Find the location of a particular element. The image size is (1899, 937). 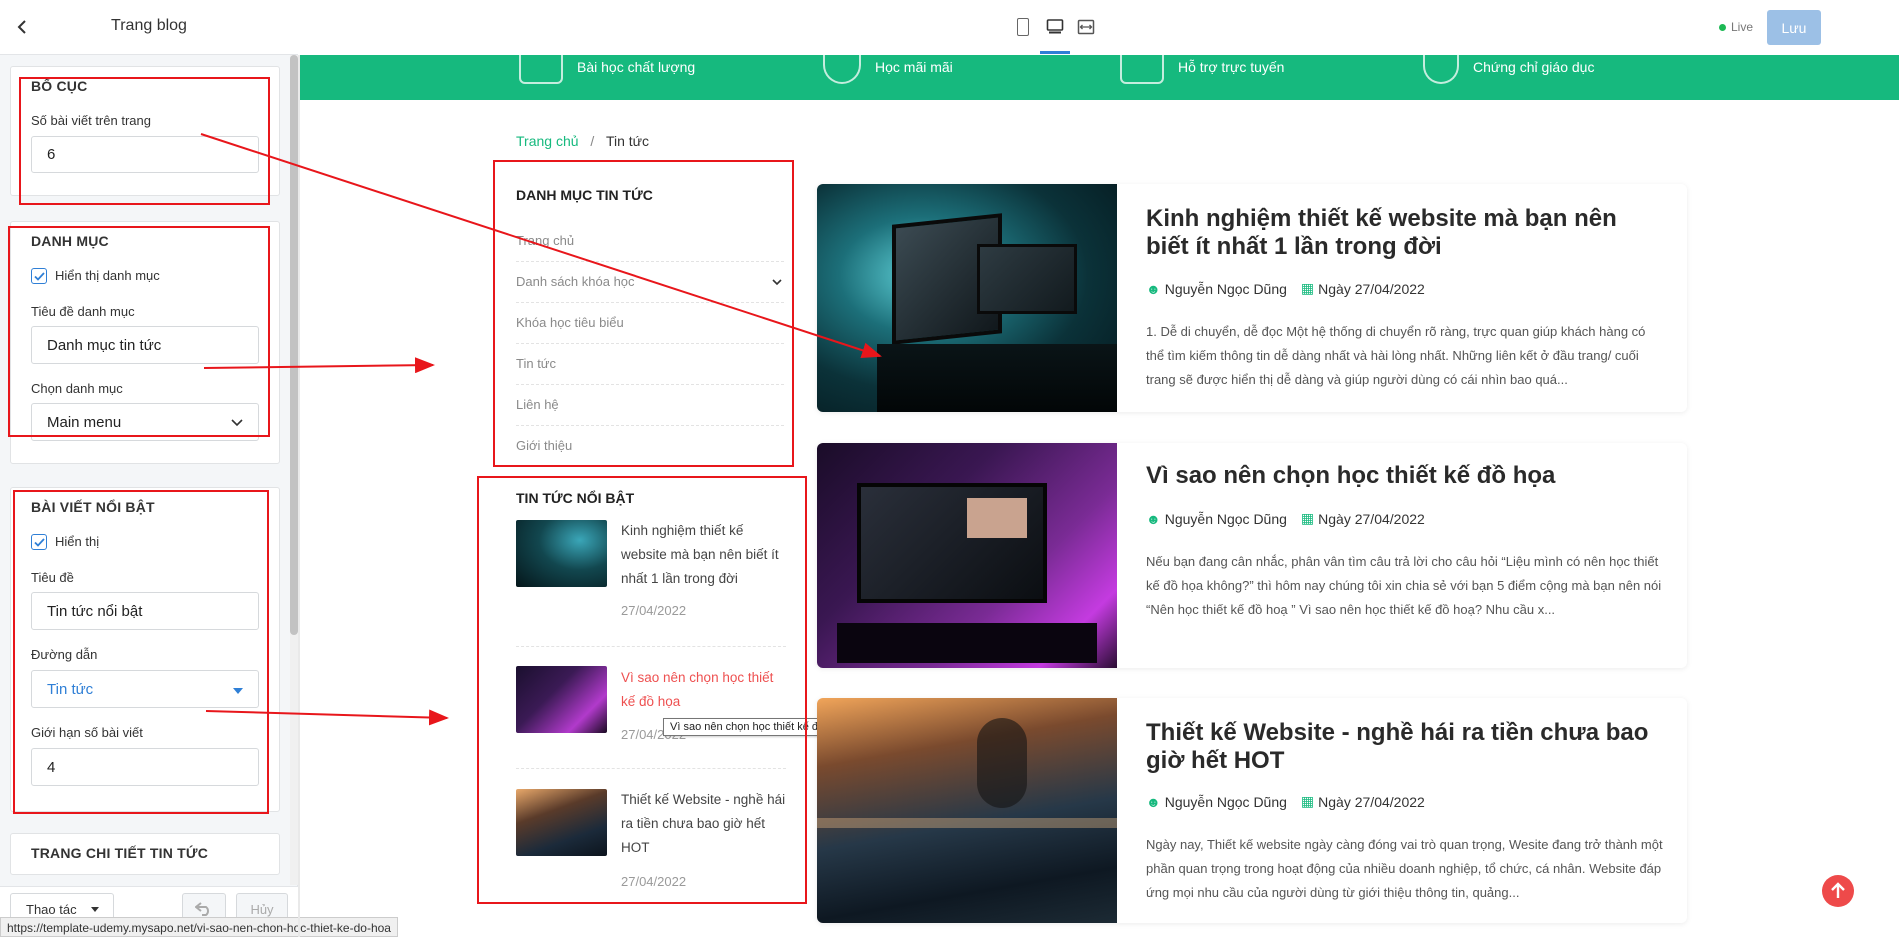

annotation-arrow-featured is located at coordinates (327, 717).